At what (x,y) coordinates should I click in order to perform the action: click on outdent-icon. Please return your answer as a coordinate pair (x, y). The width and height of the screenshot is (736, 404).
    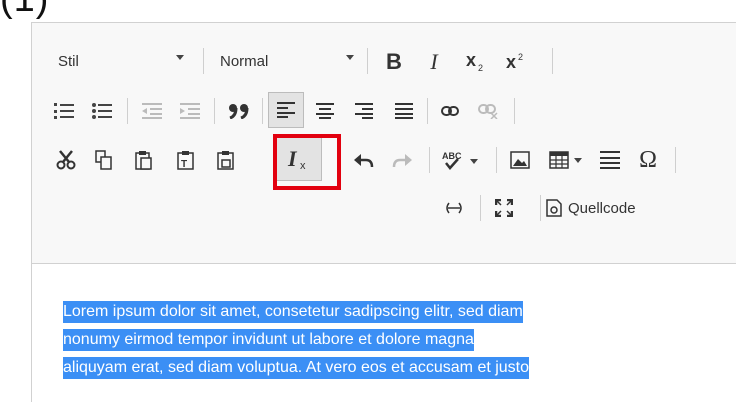
    Looking at the image, I should click on (152, 111).